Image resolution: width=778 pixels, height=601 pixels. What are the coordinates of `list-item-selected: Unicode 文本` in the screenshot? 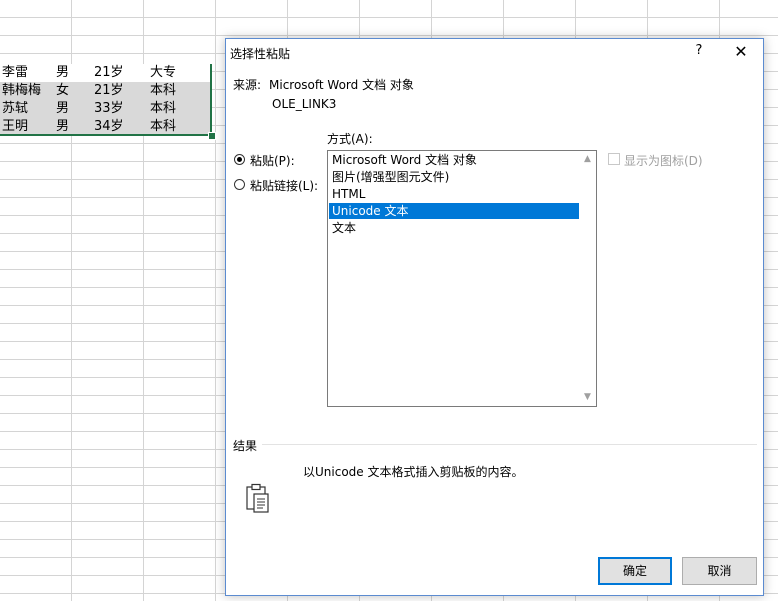 It's located at (454, 211).